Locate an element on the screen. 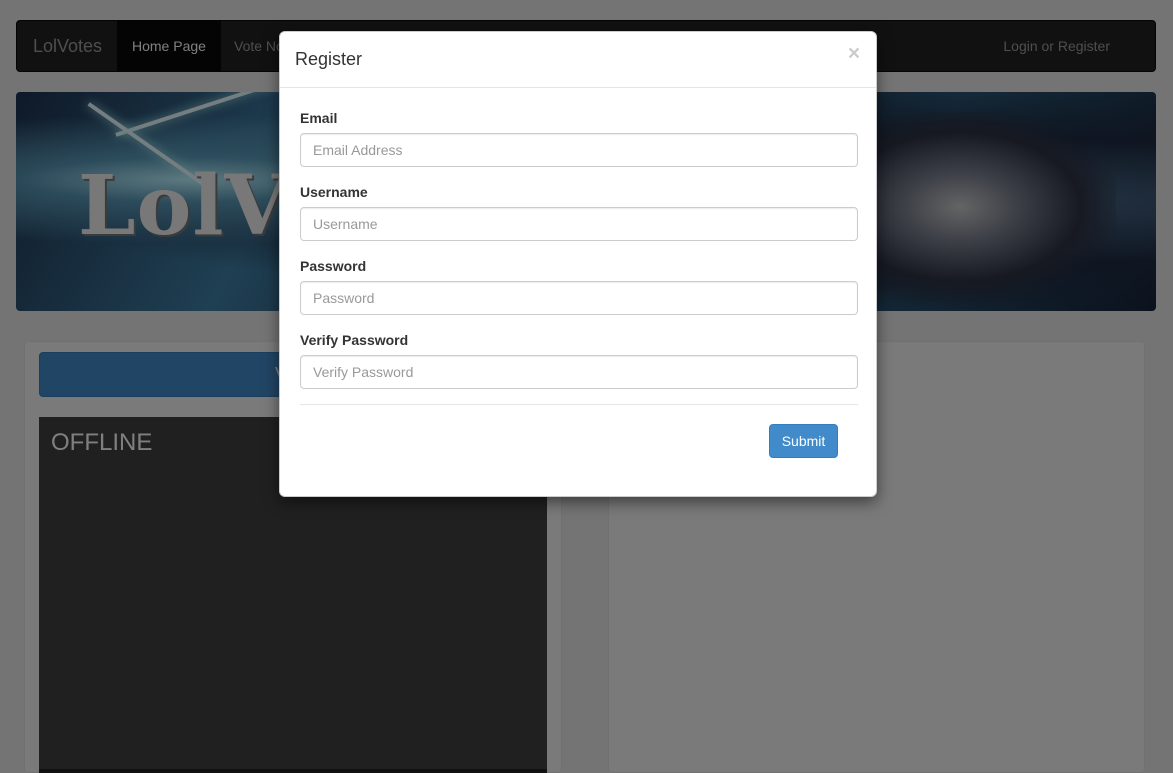 This screenshot has height=773, width=1173. email-field is located at coordinates (579, 150).